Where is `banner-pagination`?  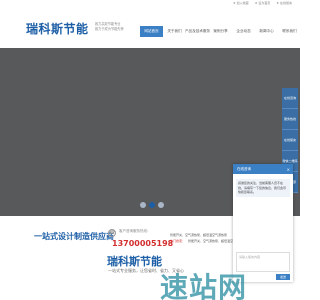
banner-pagination is located at coordinates (152, 205).